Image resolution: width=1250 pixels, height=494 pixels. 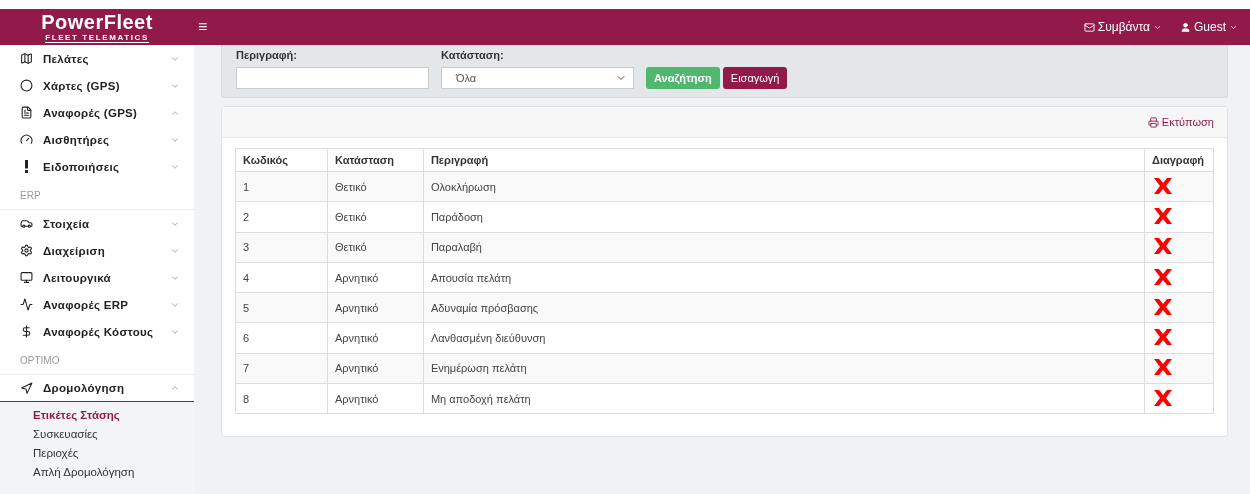 I want to click on table-cell: Λανθασμένη διεύθυνση, so click(x=784, y=338).